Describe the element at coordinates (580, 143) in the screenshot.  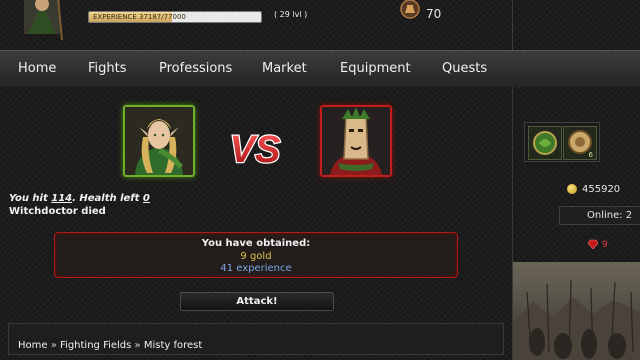
I see `item-slot-shield: 6` at that location.